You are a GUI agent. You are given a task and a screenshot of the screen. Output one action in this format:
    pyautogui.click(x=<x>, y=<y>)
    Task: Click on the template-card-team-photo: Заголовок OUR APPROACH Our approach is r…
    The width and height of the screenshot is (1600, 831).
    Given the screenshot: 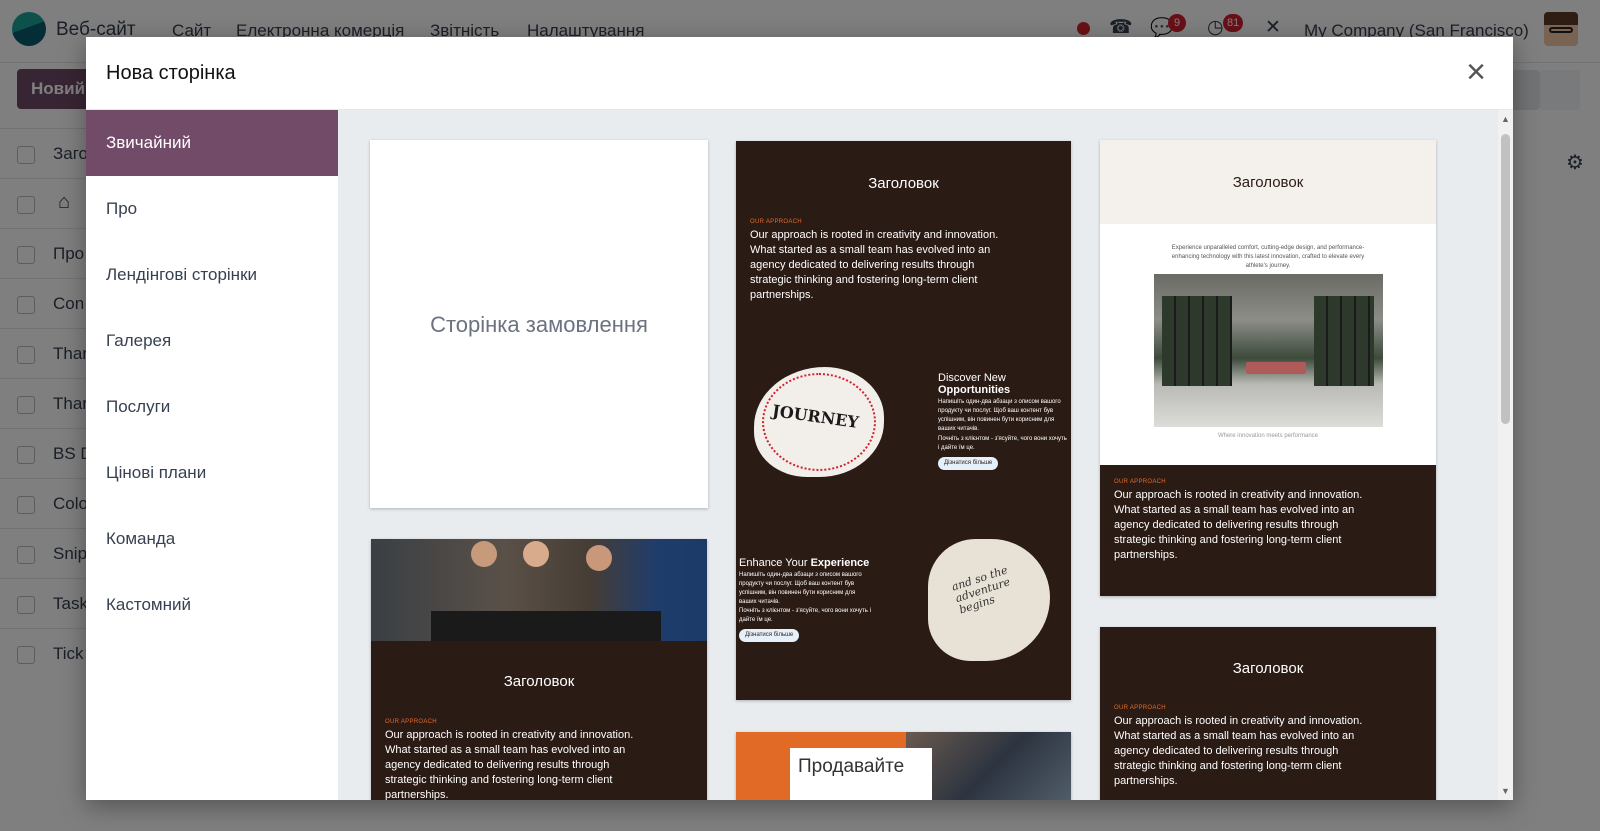 What is the action you would take?
    pyautogui.click(x=539, y=669)
    